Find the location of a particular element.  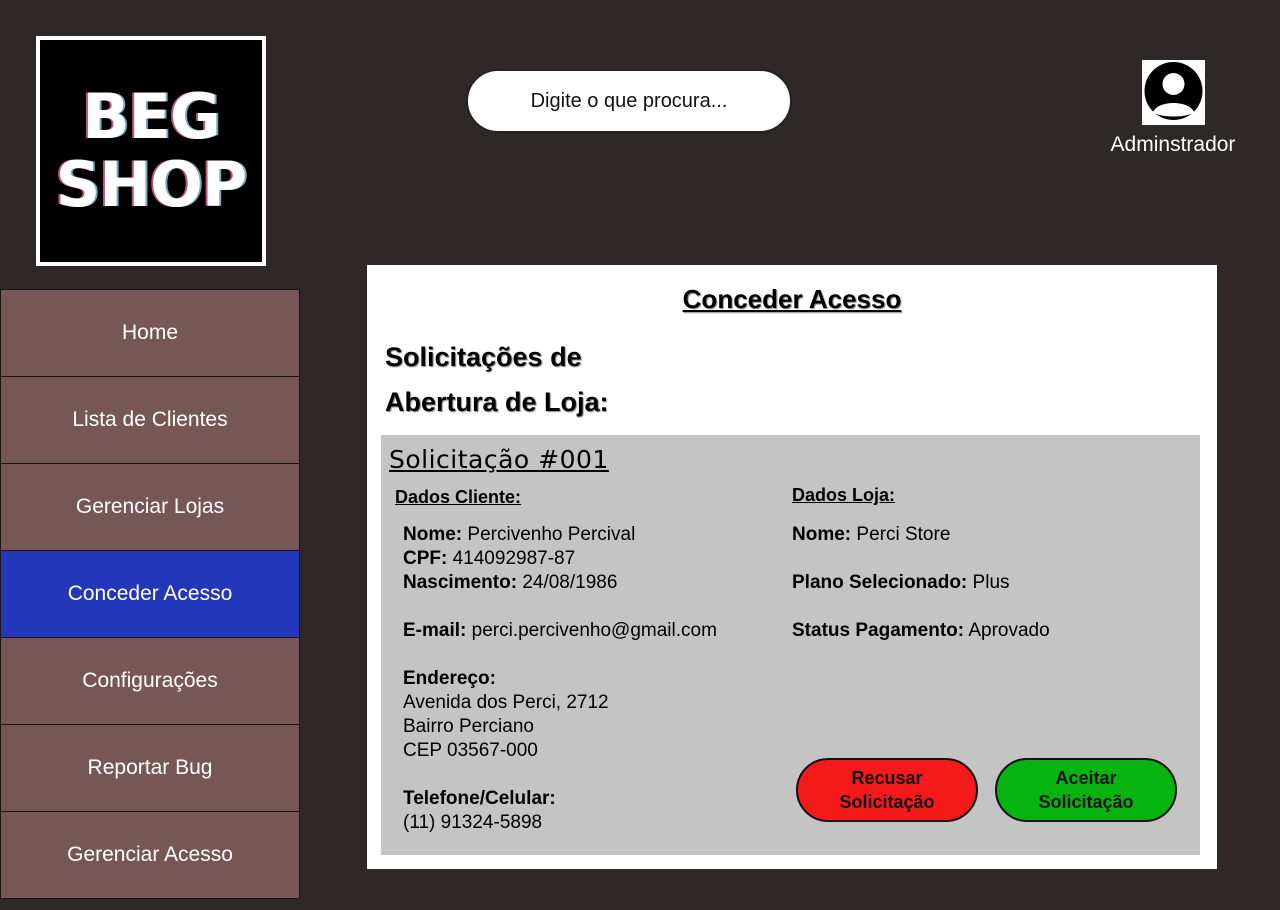

sidebar-item-manage-access: Gerenciar Acesso is located at coordinates (150, 855).